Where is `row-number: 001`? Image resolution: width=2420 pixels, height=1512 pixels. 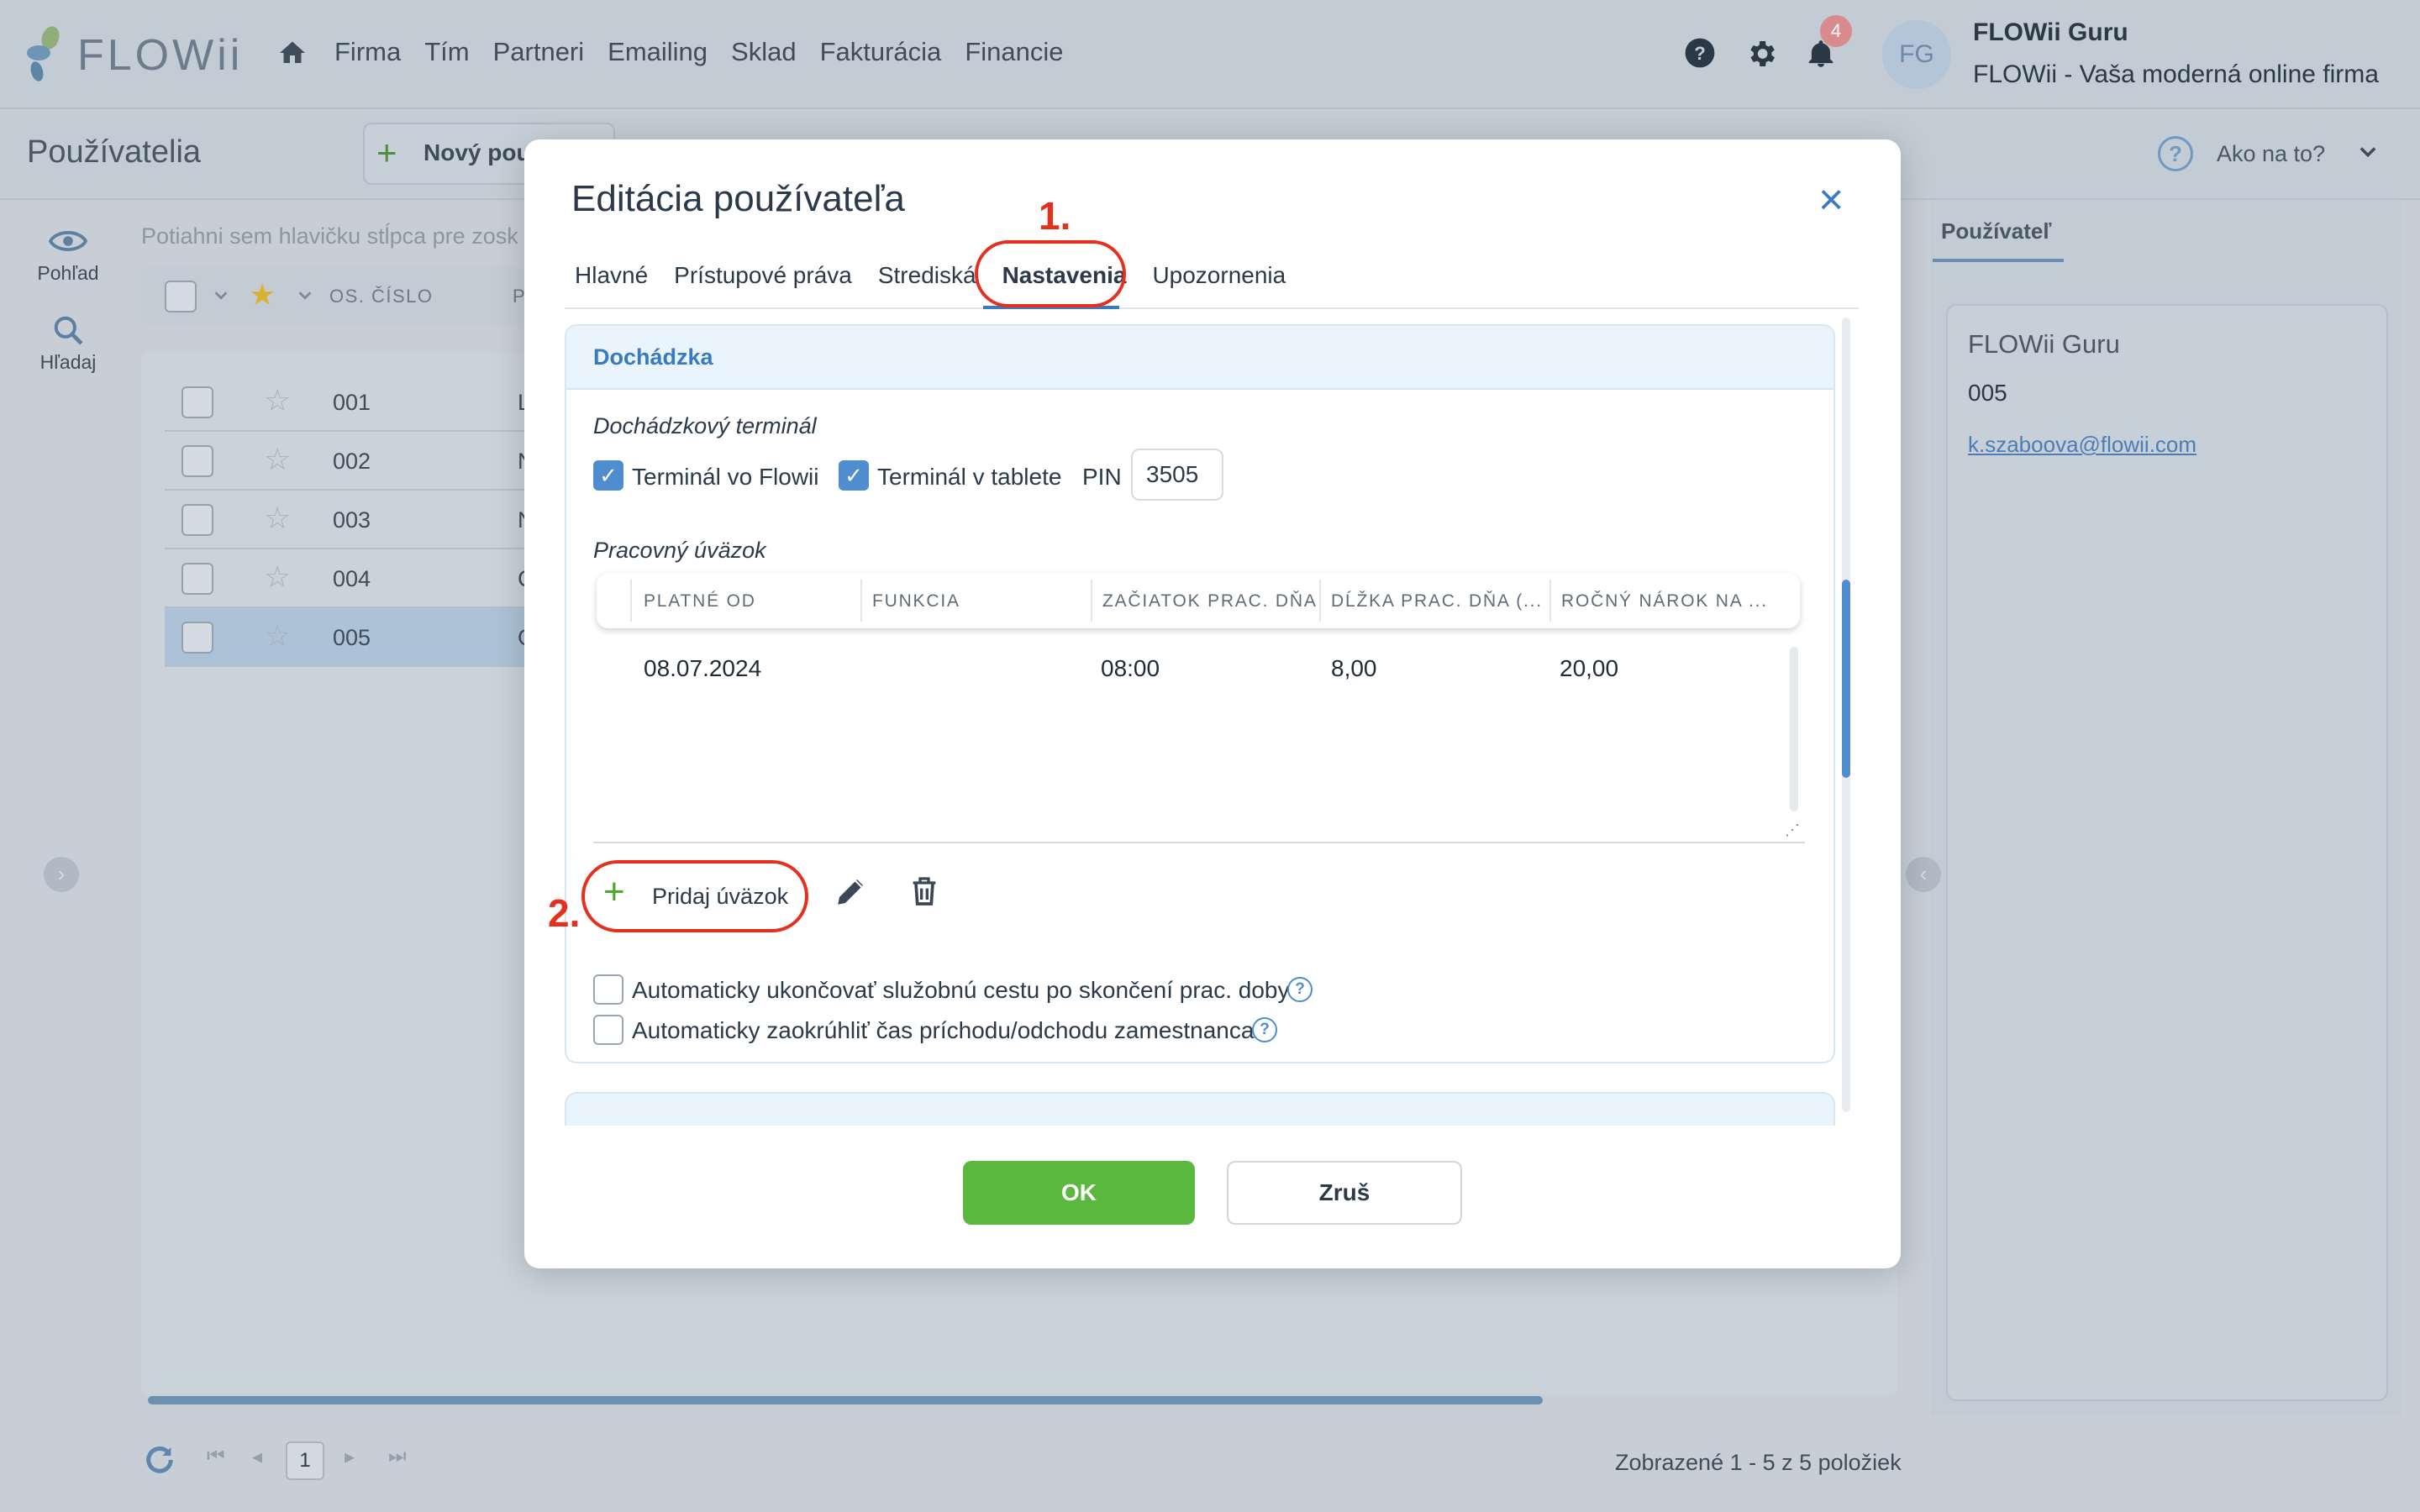 row-number: 001 is located at coordinates (352, 402).